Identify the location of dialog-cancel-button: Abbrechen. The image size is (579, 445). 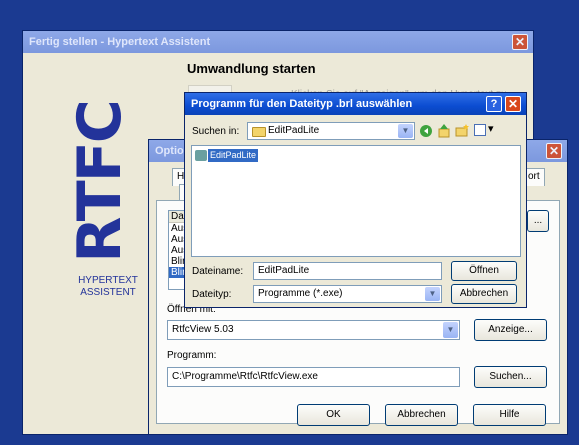
(484, 294).